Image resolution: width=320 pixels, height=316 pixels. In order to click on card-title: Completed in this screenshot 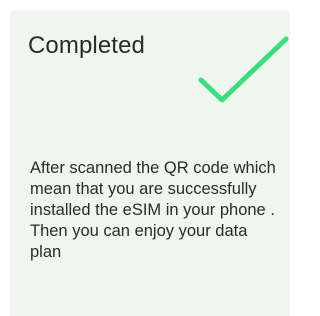, I will do `click(86, 45)`.